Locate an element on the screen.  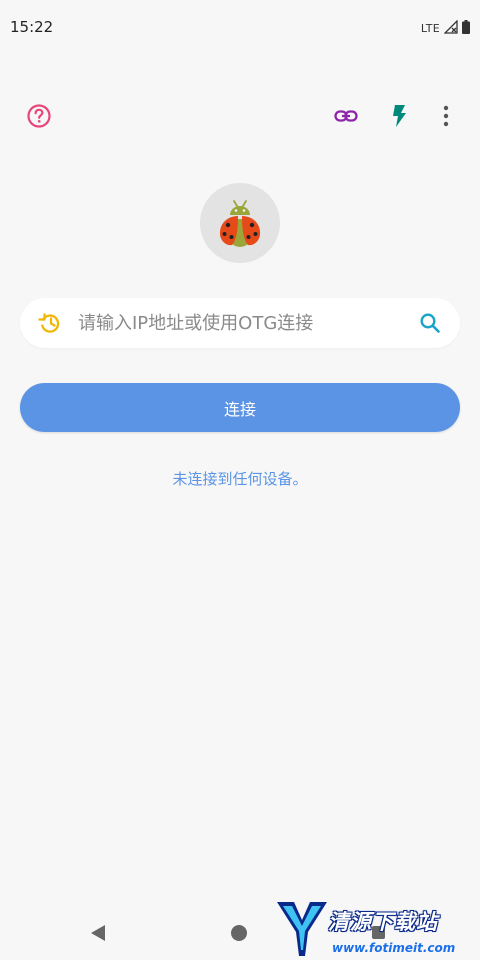
network-type-label: LTE is located at coordinates (430, 28).